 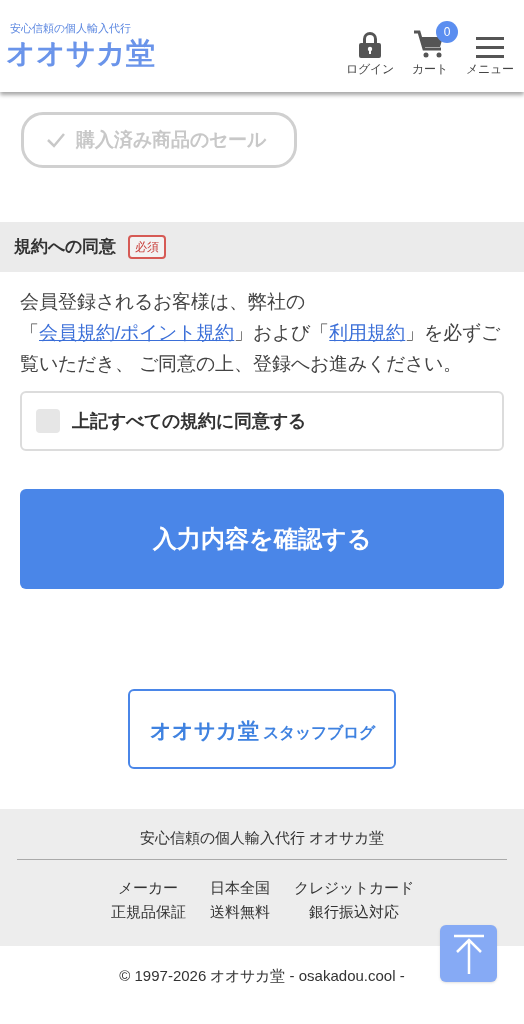 What do you see at coordinates (370, 45) in the screenshot?
I see `lock-icon` at bounding box center [370, 45].